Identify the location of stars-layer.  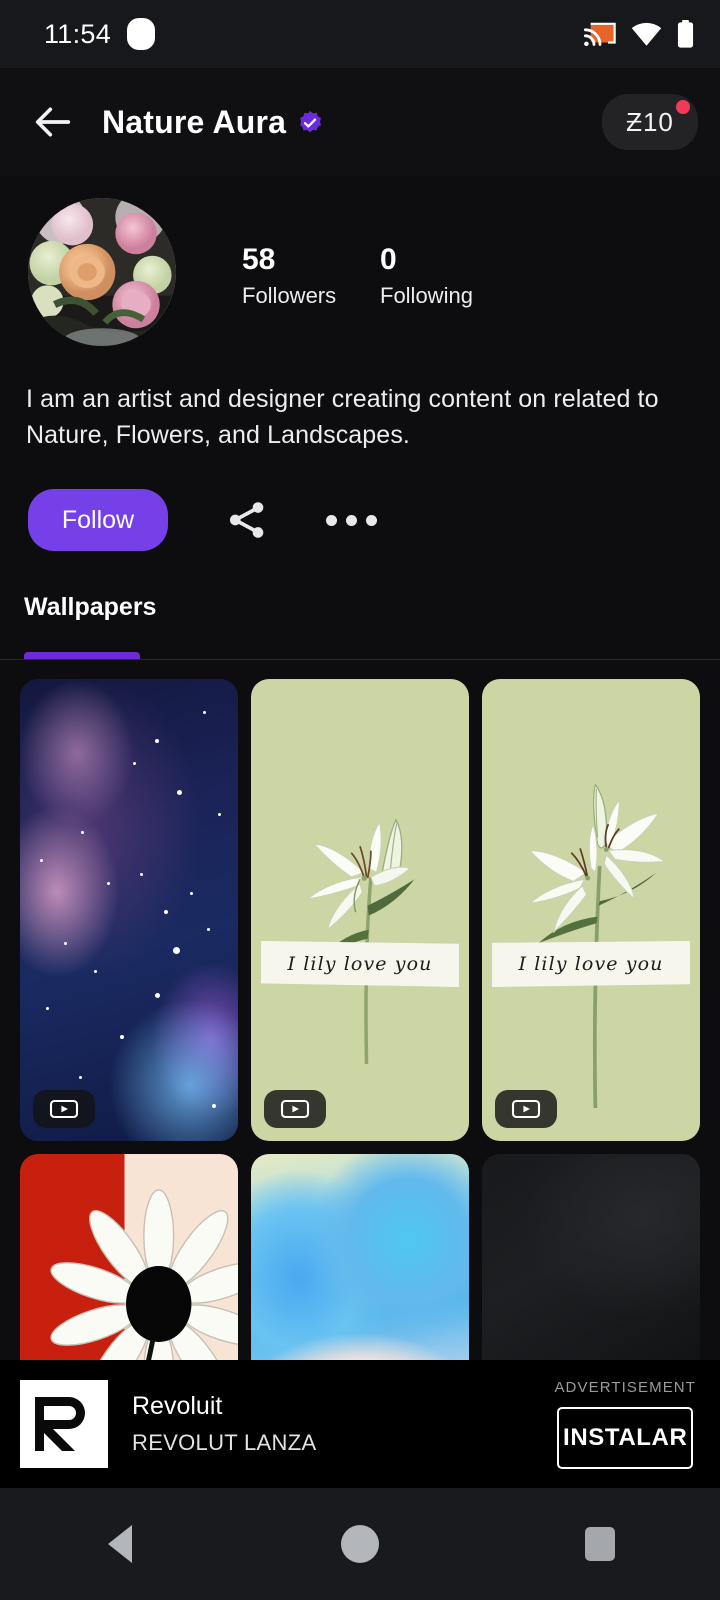
(129, 910).